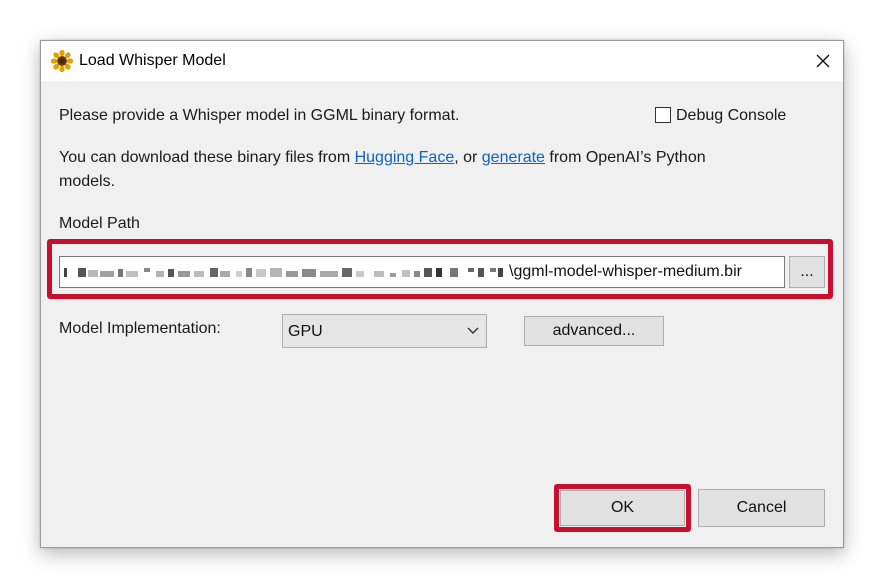 Image resolution: width=884 pixels, height=588 pixels. Describe the element at coordinates (140, 328) in the screenshot. I see `model-implementation-label: Model Implementation:` at that location.